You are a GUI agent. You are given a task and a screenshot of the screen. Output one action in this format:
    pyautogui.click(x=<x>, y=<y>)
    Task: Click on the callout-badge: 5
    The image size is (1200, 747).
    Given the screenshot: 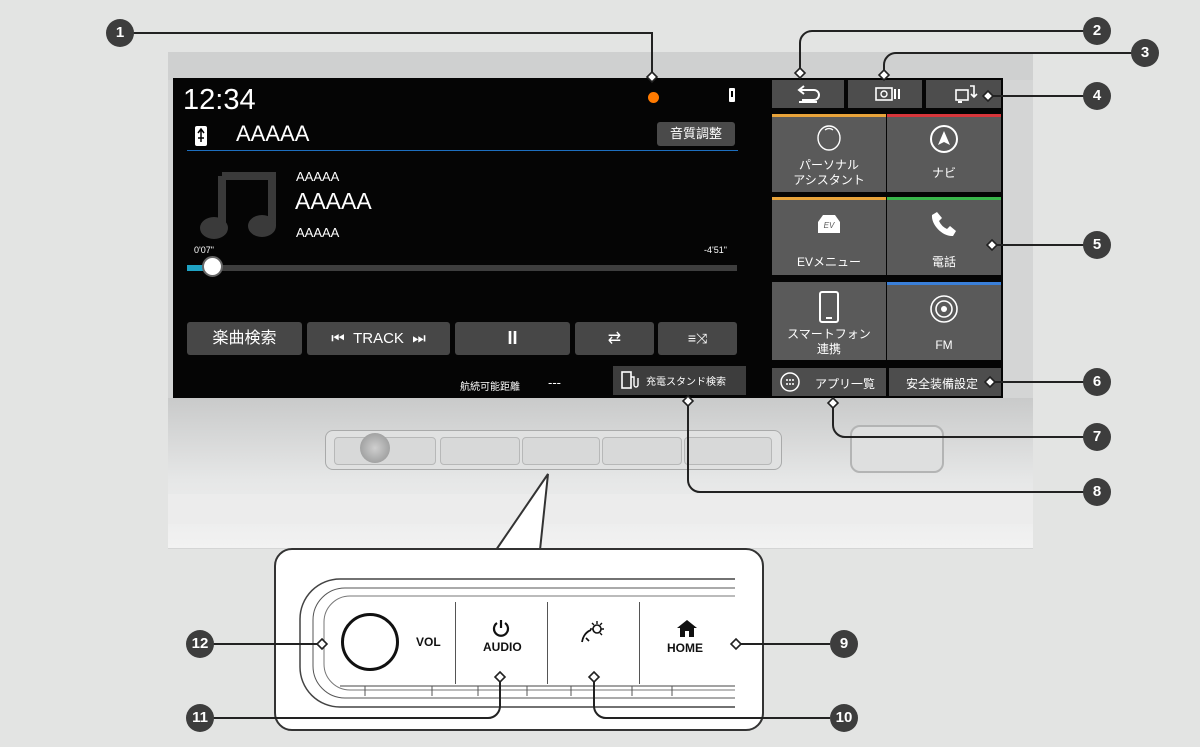 What is the action you would take?
    pyautogui.click(x=1097, y=245)
    